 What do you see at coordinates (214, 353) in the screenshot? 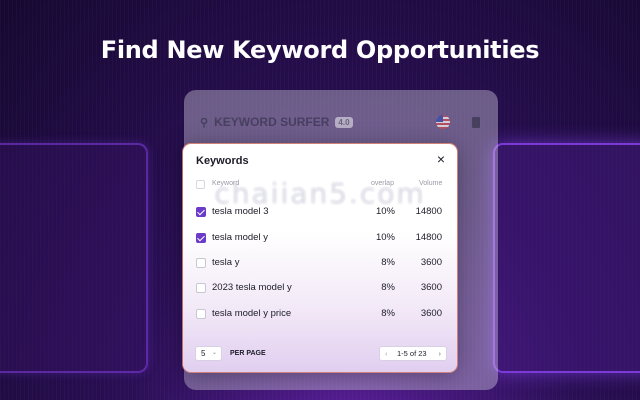
I see `chevron-down-icon: ⌄` at bounding box center [214, 353].